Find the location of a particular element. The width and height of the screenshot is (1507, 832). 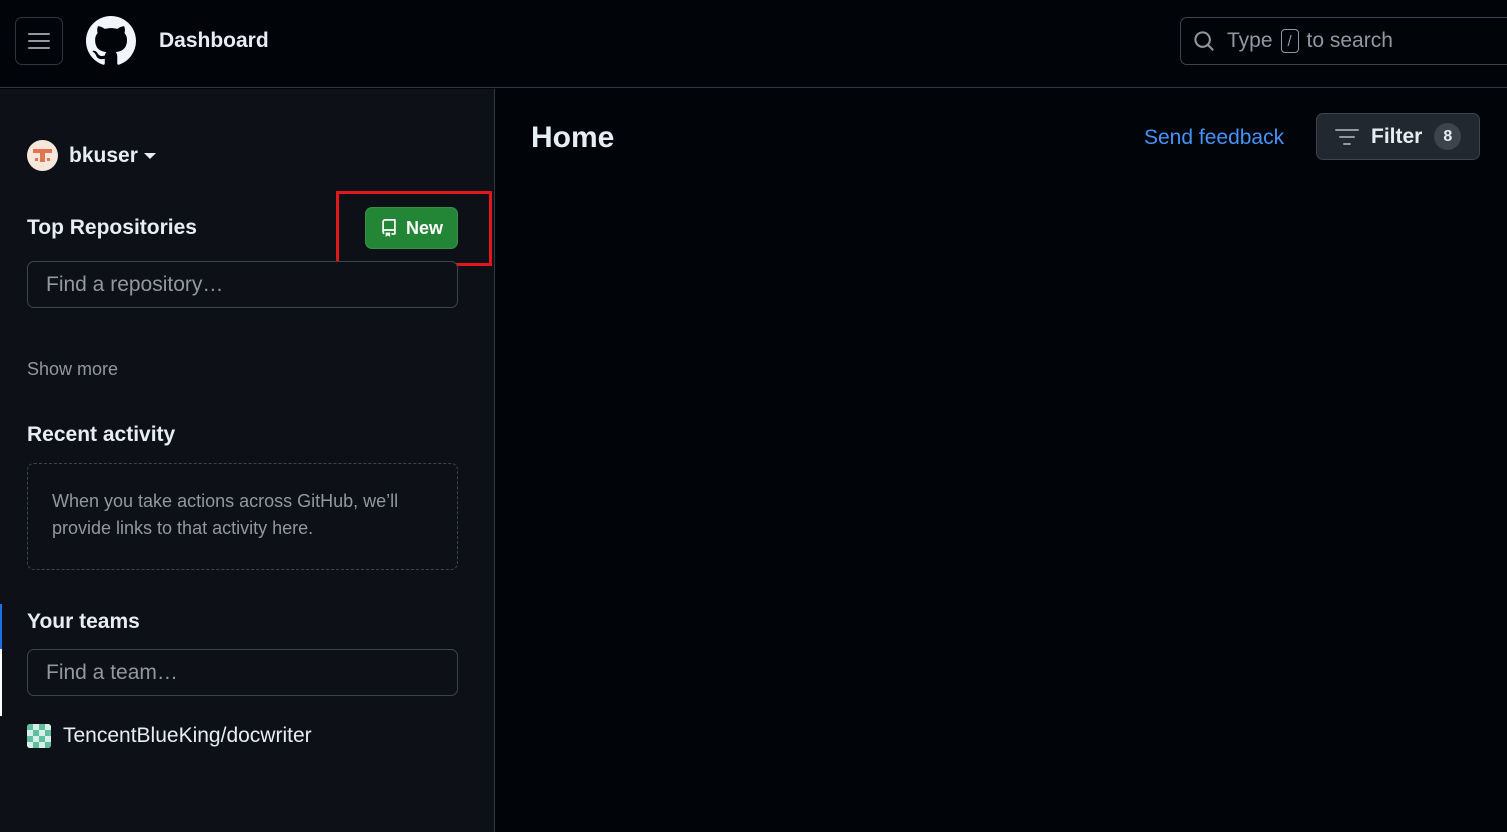

filter-icon is located at coordinates (1347, 136).